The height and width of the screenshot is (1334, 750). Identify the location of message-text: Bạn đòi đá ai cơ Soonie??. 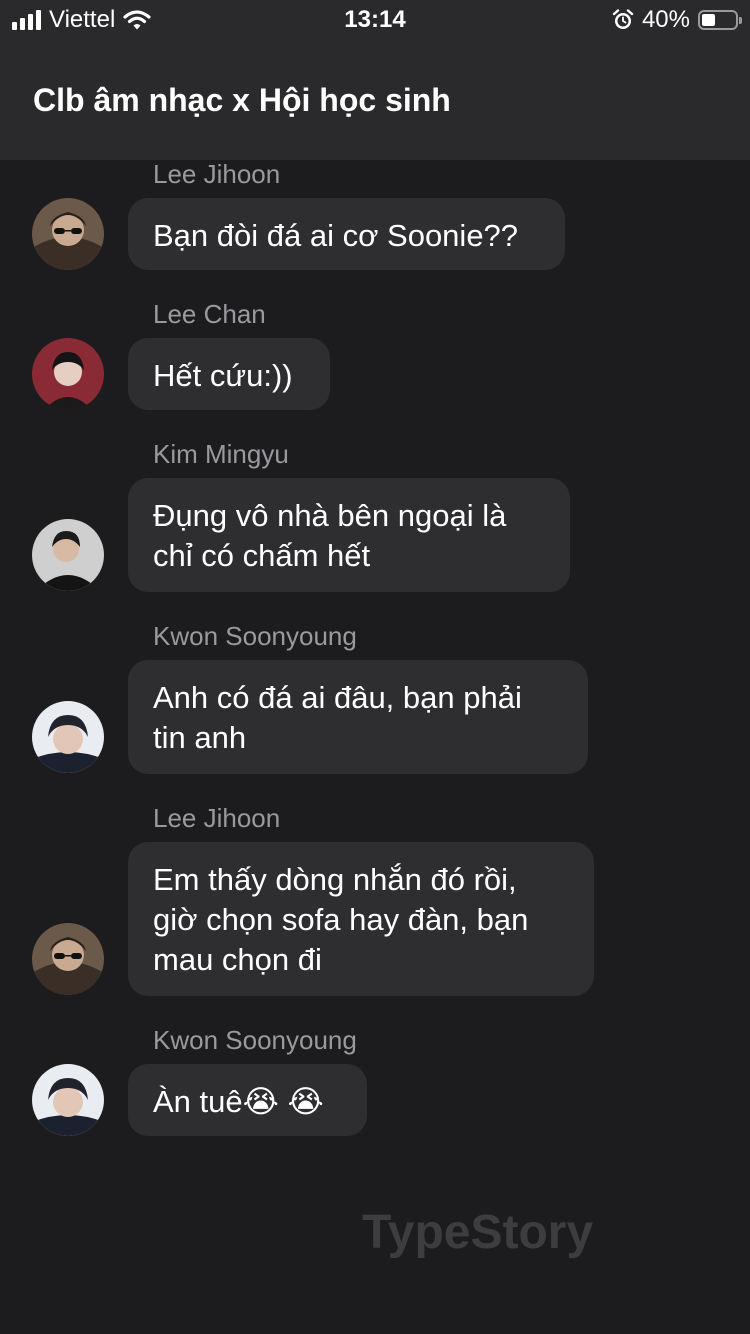
(336, 235).